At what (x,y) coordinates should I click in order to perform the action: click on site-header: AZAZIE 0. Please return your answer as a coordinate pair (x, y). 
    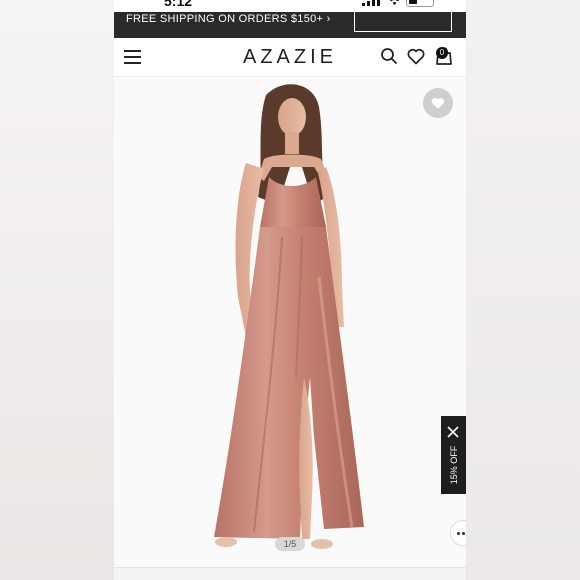
    Looking at the image, I should click on (290, 57).